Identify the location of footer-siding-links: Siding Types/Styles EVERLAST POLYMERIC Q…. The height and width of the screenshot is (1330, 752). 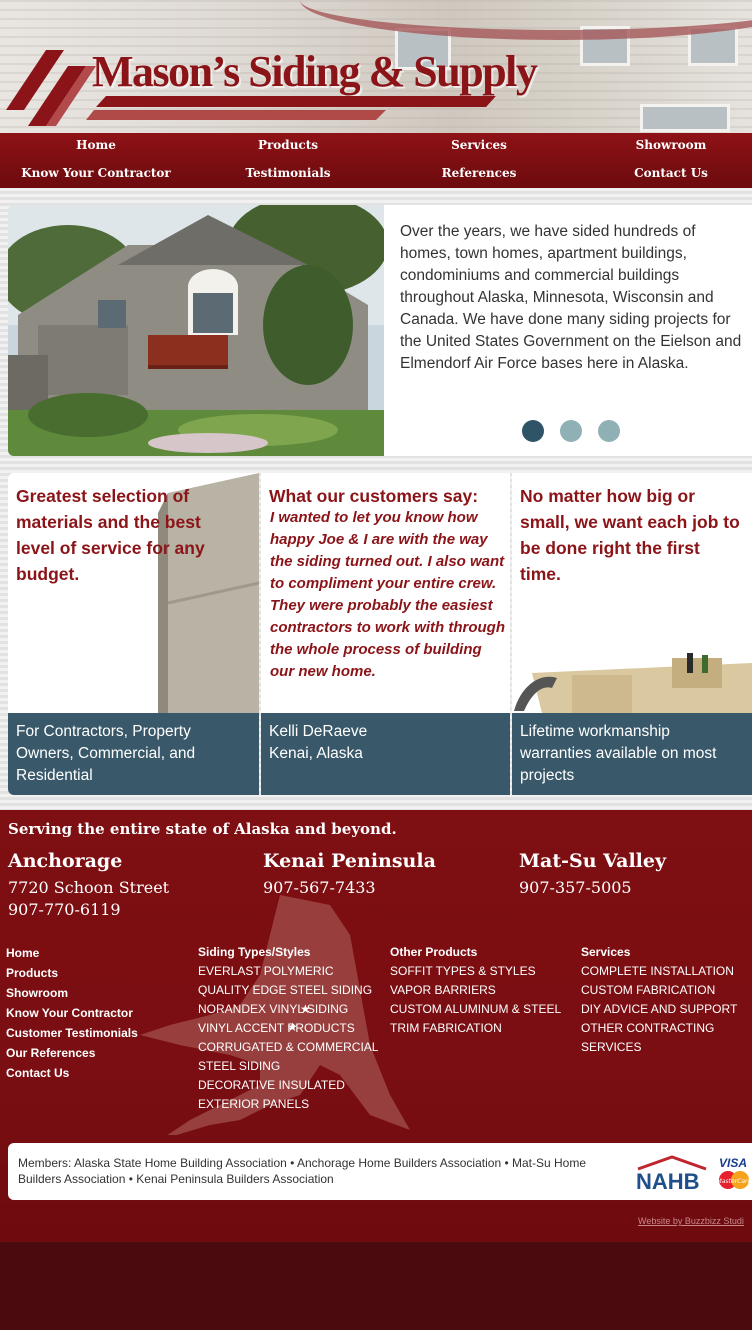
(288, 1028).